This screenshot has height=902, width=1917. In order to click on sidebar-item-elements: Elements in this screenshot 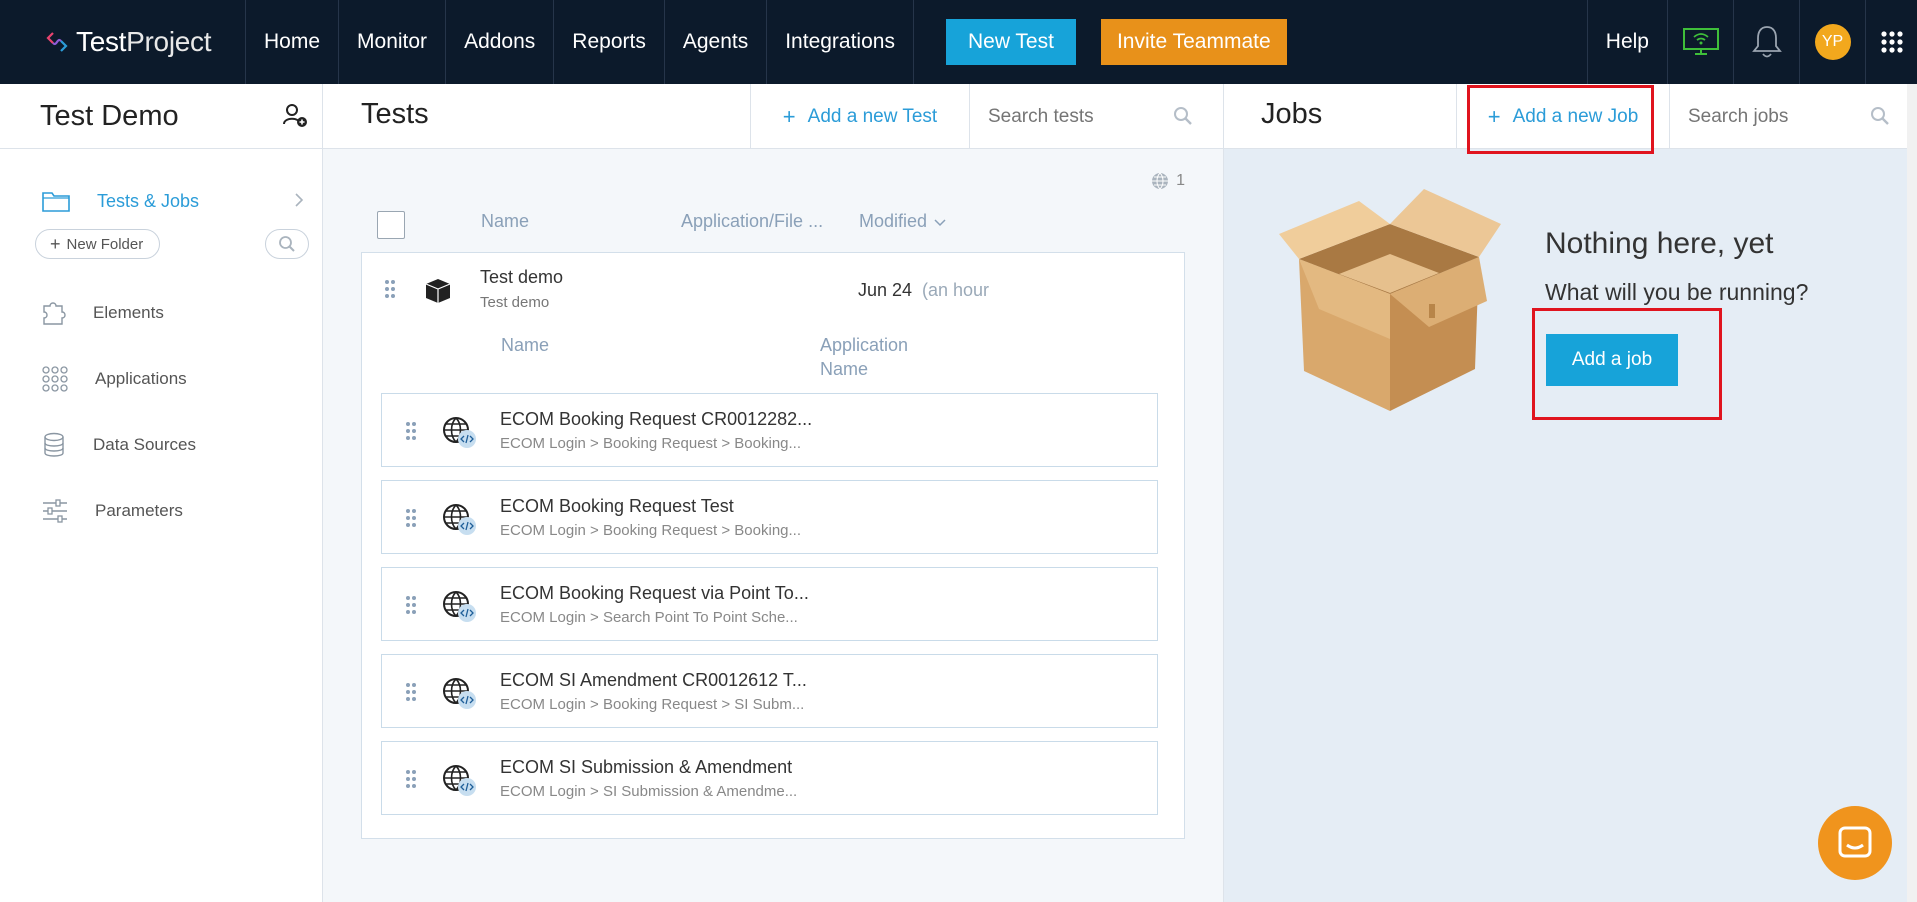, I will do `click(103, 313)`.